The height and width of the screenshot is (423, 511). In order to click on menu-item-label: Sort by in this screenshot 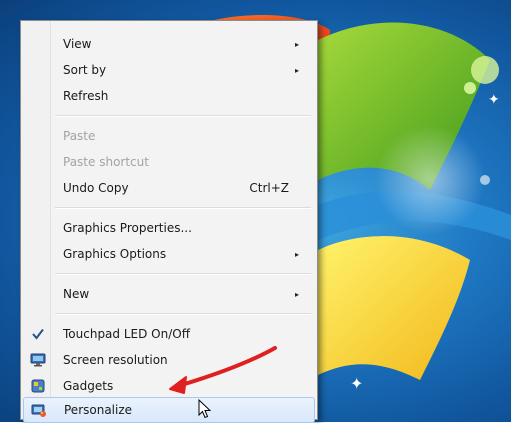, I will do `click(85, 70)`.